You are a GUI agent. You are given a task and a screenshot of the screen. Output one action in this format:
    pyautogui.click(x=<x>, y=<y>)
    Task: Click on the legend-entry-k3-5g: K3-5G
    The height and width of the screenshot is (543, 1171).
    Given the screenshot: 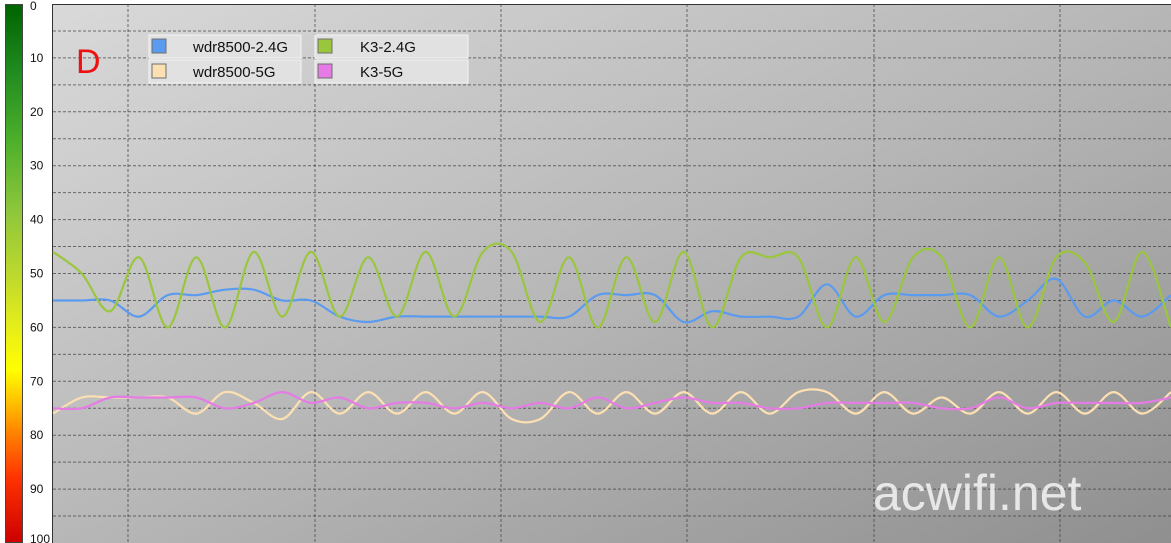 What is the action you would take?
    pyautogui.click(x=391, y=71)
    